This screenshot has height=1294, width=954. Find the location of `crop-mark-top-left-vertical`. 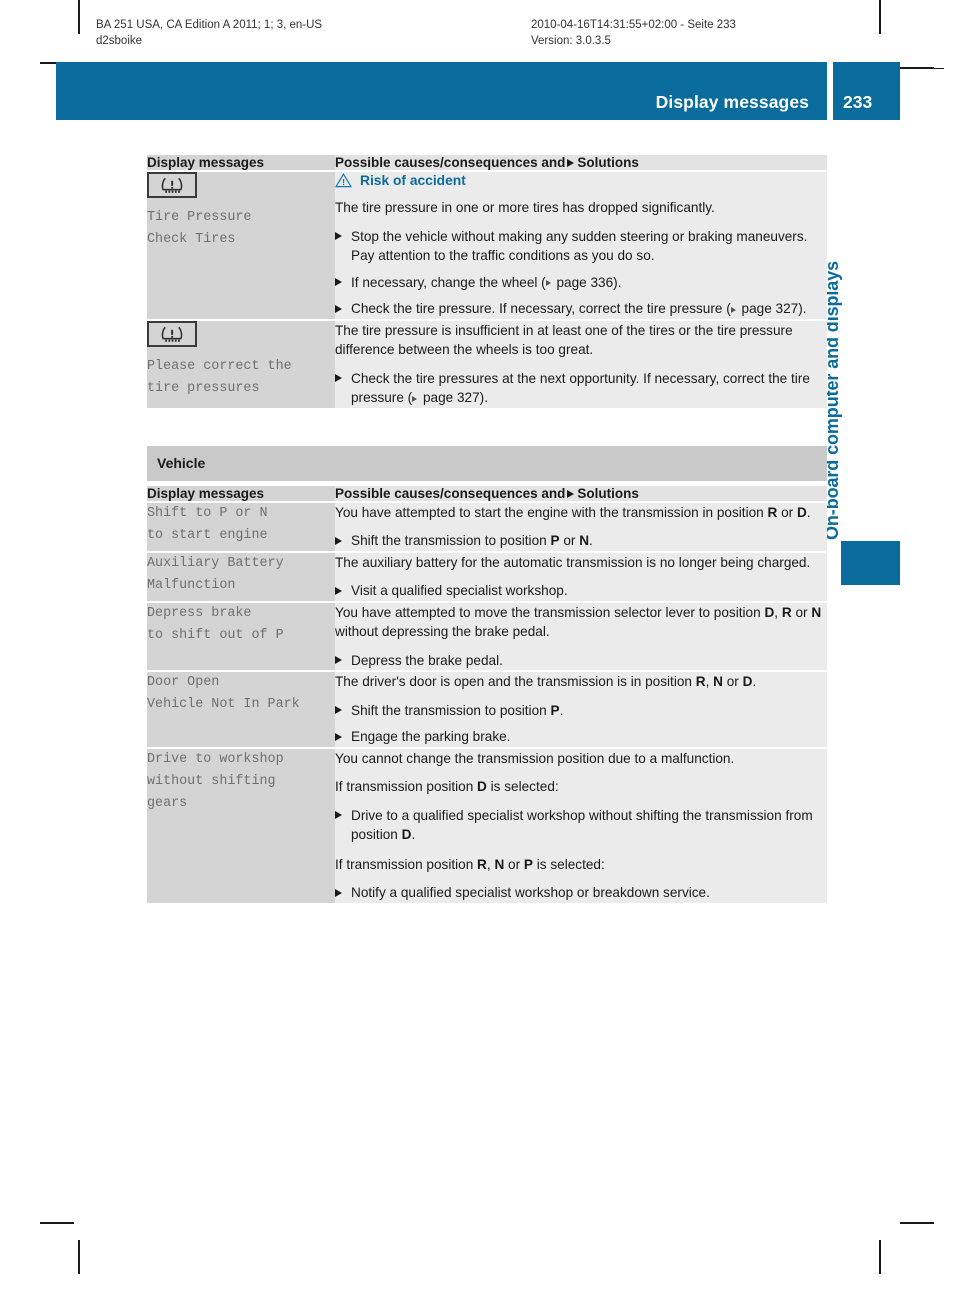

crop-mark-top-left-vertical is located at coordinates (79, 17).